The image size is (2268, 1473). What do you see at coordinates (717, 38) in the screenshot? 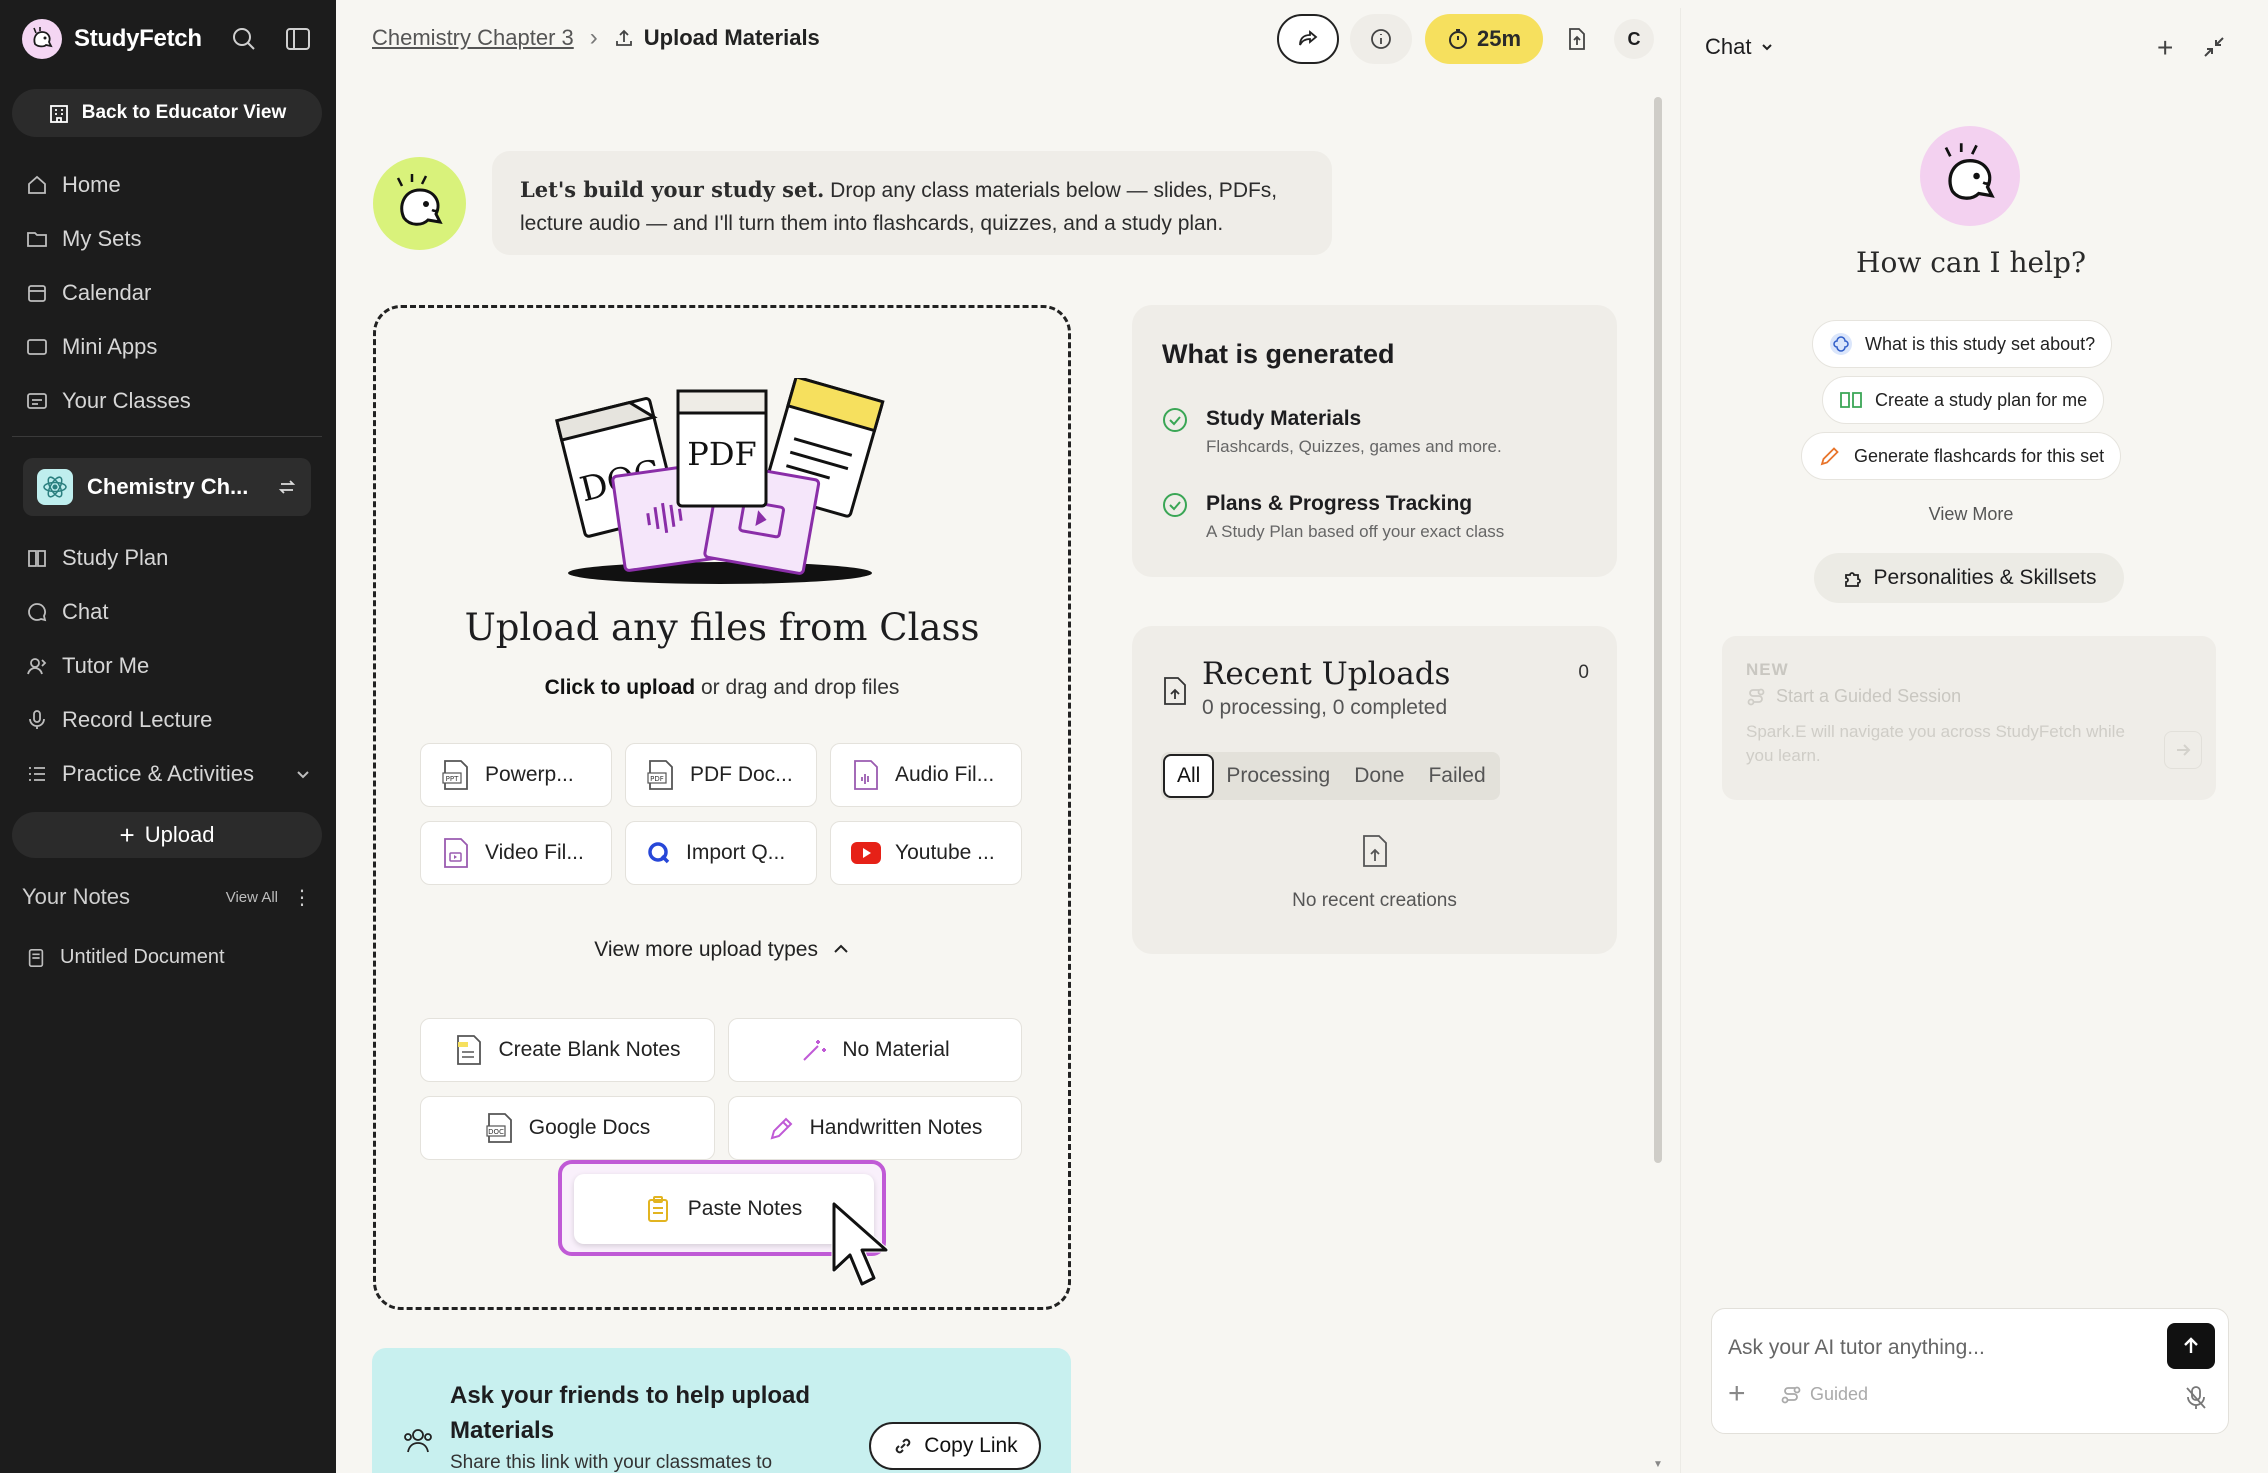
I see `breadcrumb-current: Upload Materials` at bounding box center [717, 38].